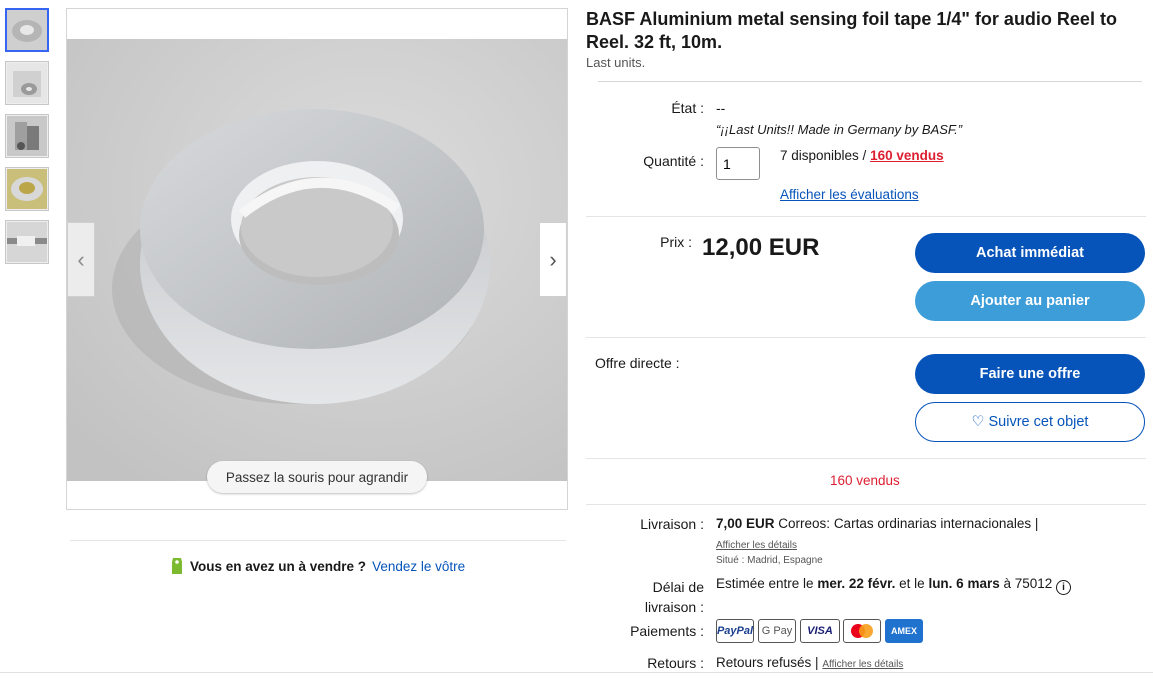  I want to click on reviews-row: Afficher les évaluations, so click(849, 194).